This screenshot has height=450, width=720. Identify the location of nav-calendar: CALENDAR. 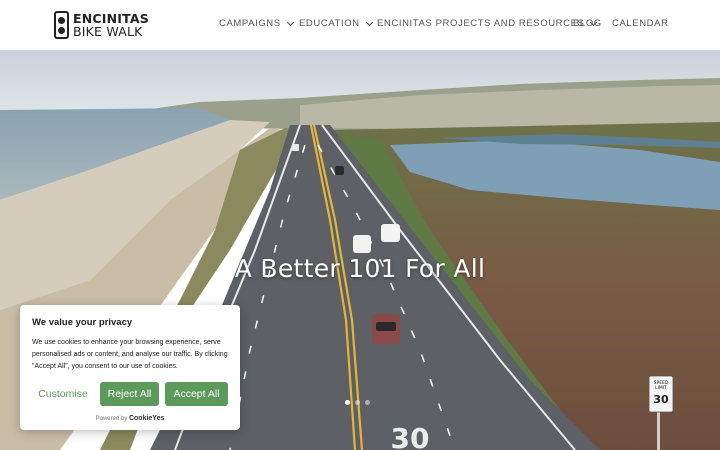
(640, 23).